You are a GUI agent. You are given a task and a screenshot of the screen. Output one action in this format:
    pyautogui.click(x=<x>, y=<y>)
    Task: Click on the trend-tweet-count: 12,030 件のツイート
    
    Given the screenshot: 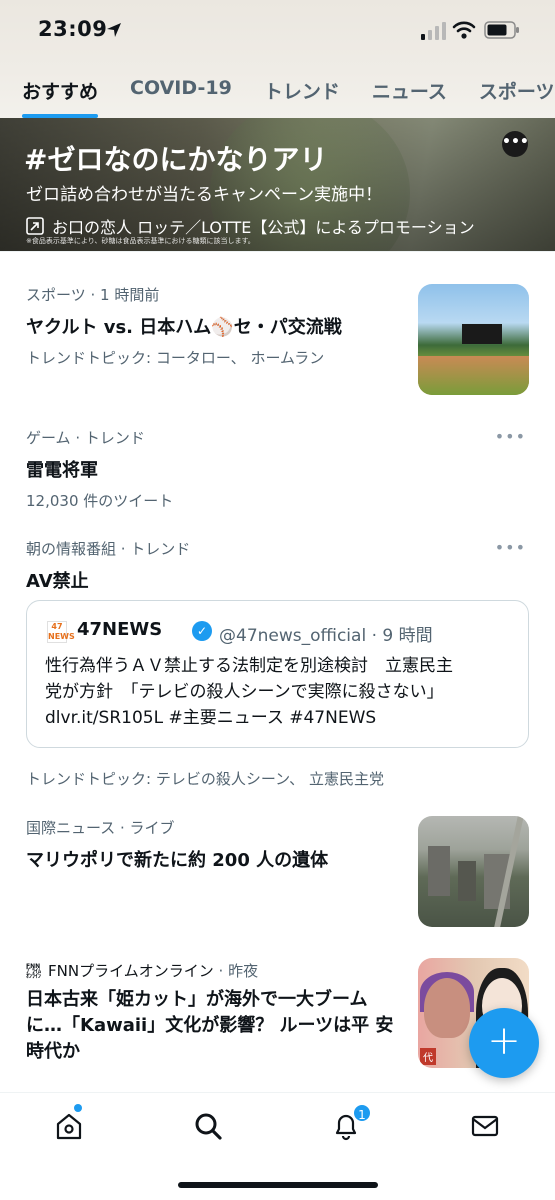 What is the action you would take?
    pyautogui.click(x=100, y=501)
    